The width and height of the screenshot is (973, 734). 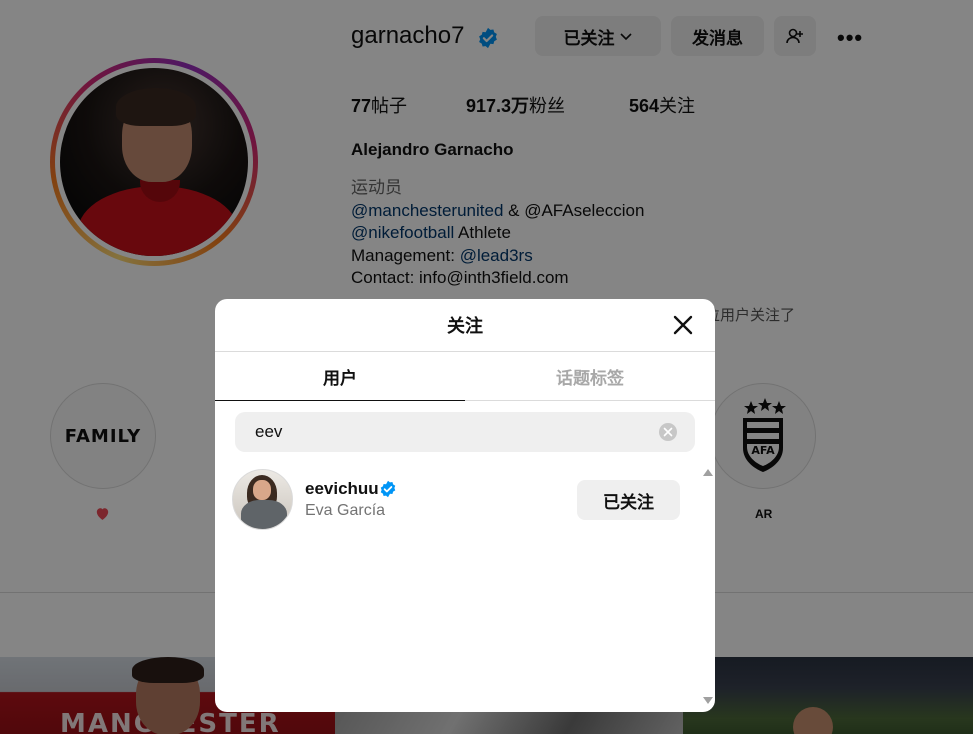 I want to click on following-button: 已关注, so click(x=628, y=500).